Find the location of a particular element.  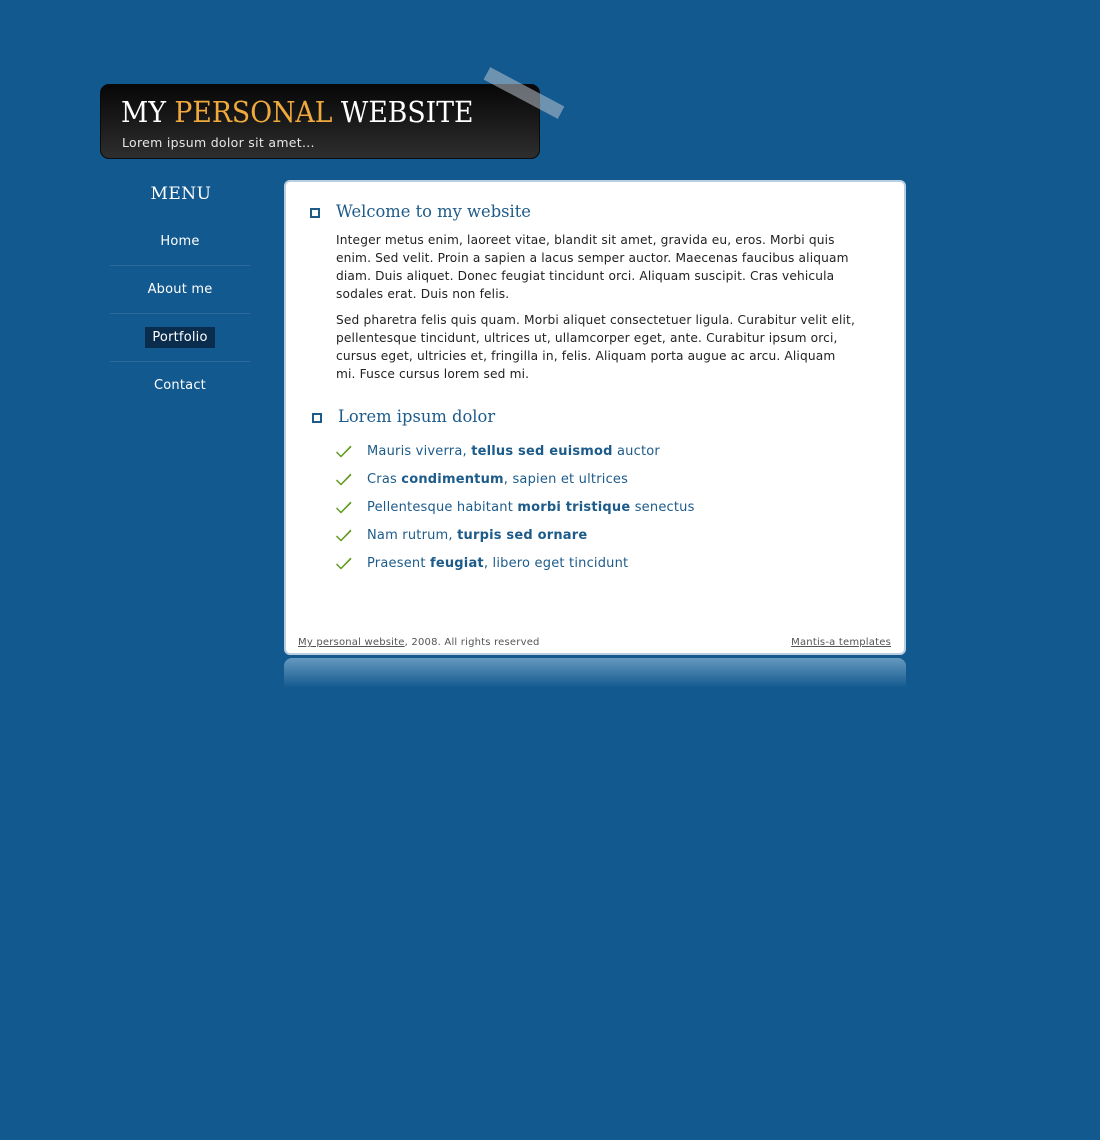

menu-link-portfolio: Portfolio is located at coordinates (180, 337).